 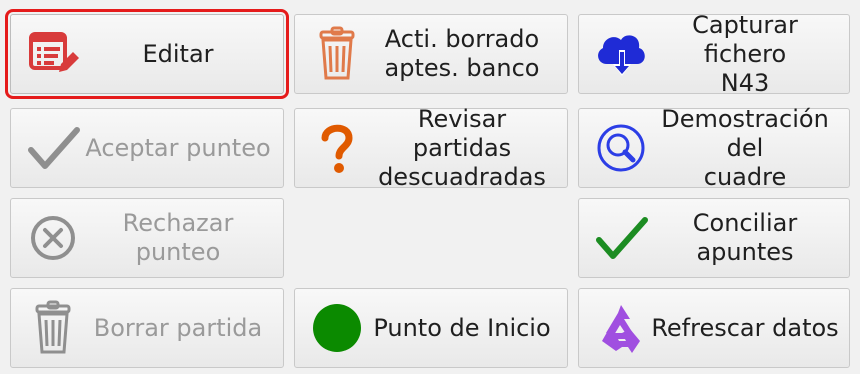 What do you see at coordinates (178, 53) in the screenshot?
I see `editar-label: Editar` at bounding box center [178, 53].